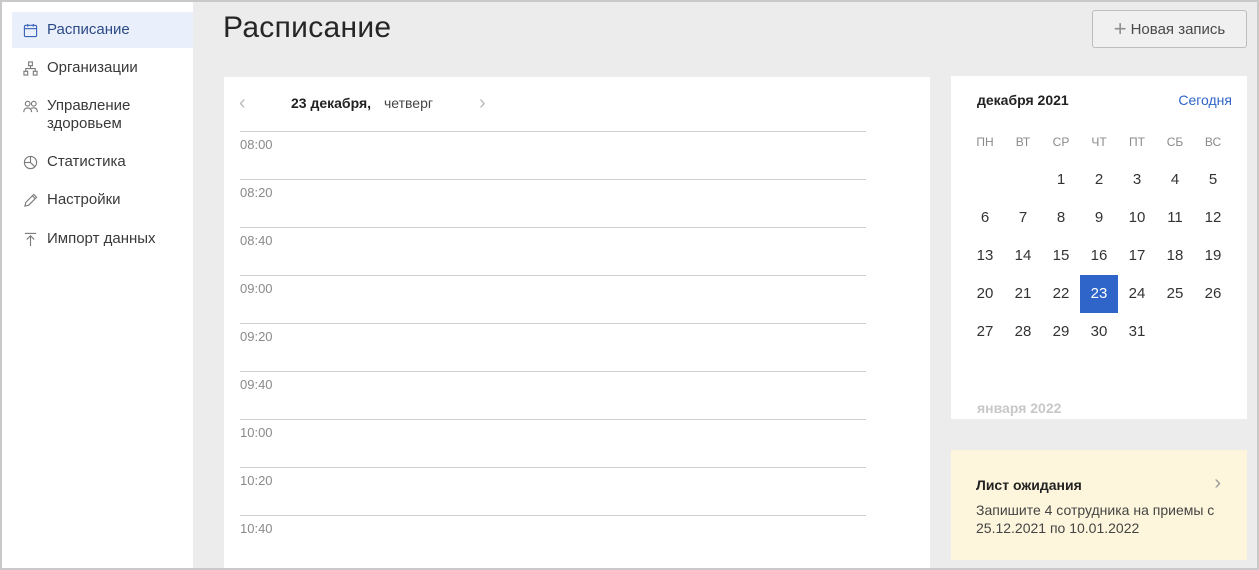  What do you see at coordinates (985, 332) in the screenshot?
I see `calendar-day: 27` at bounding box center [985, 332].